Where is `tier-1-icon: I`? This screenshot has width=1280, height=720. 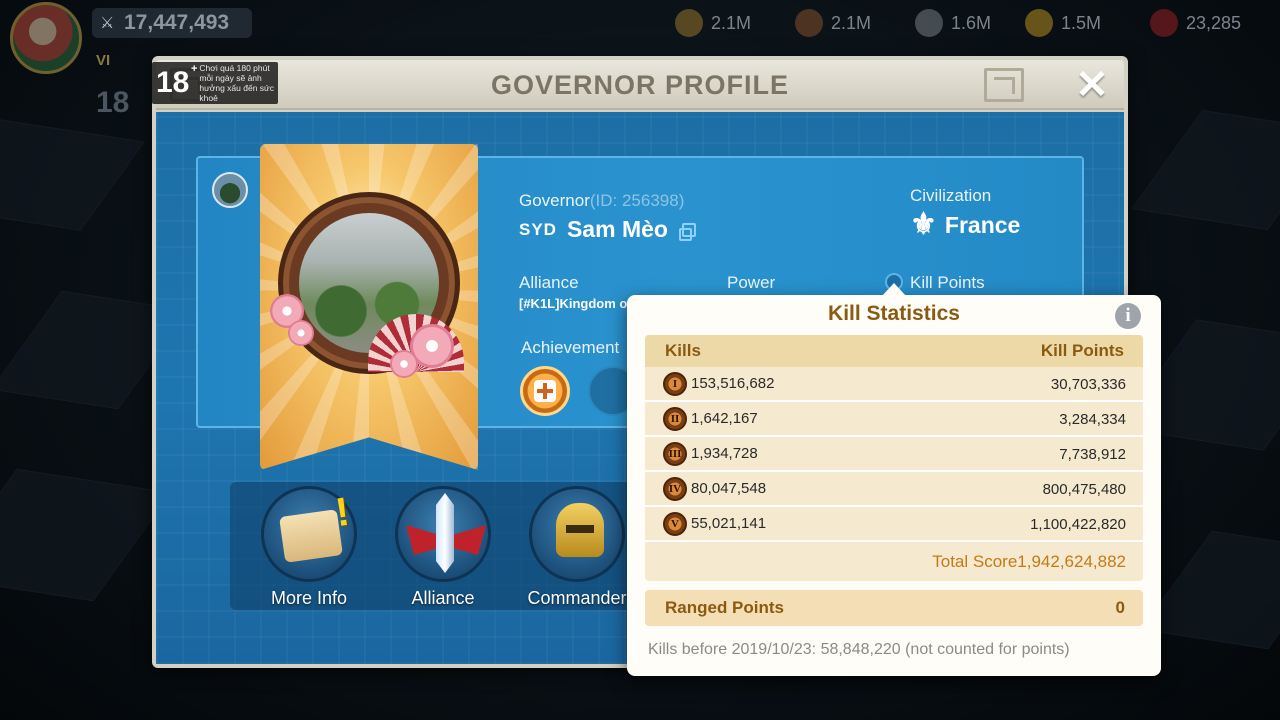
tier-1-icon: I is located at coordinates (675, 384).